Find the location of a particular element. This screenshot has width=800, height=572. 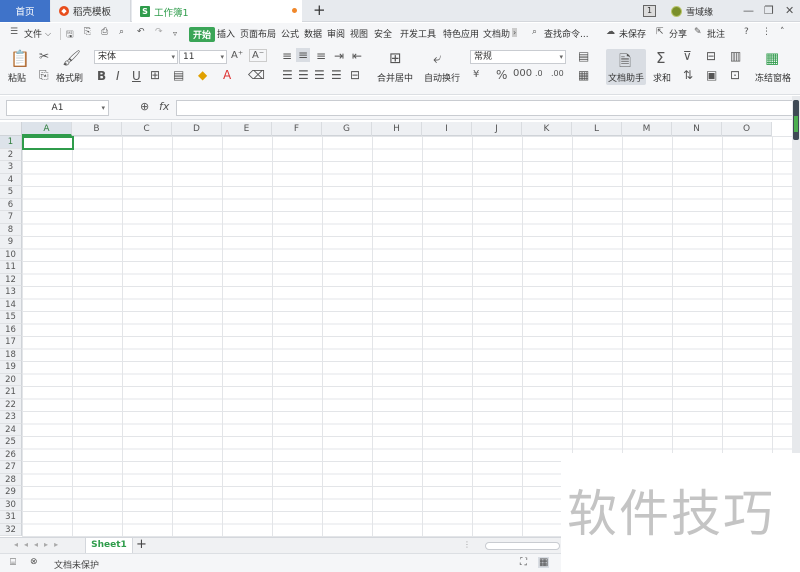

outdent-icon: ⇤ is located at coordinates (357, 56).